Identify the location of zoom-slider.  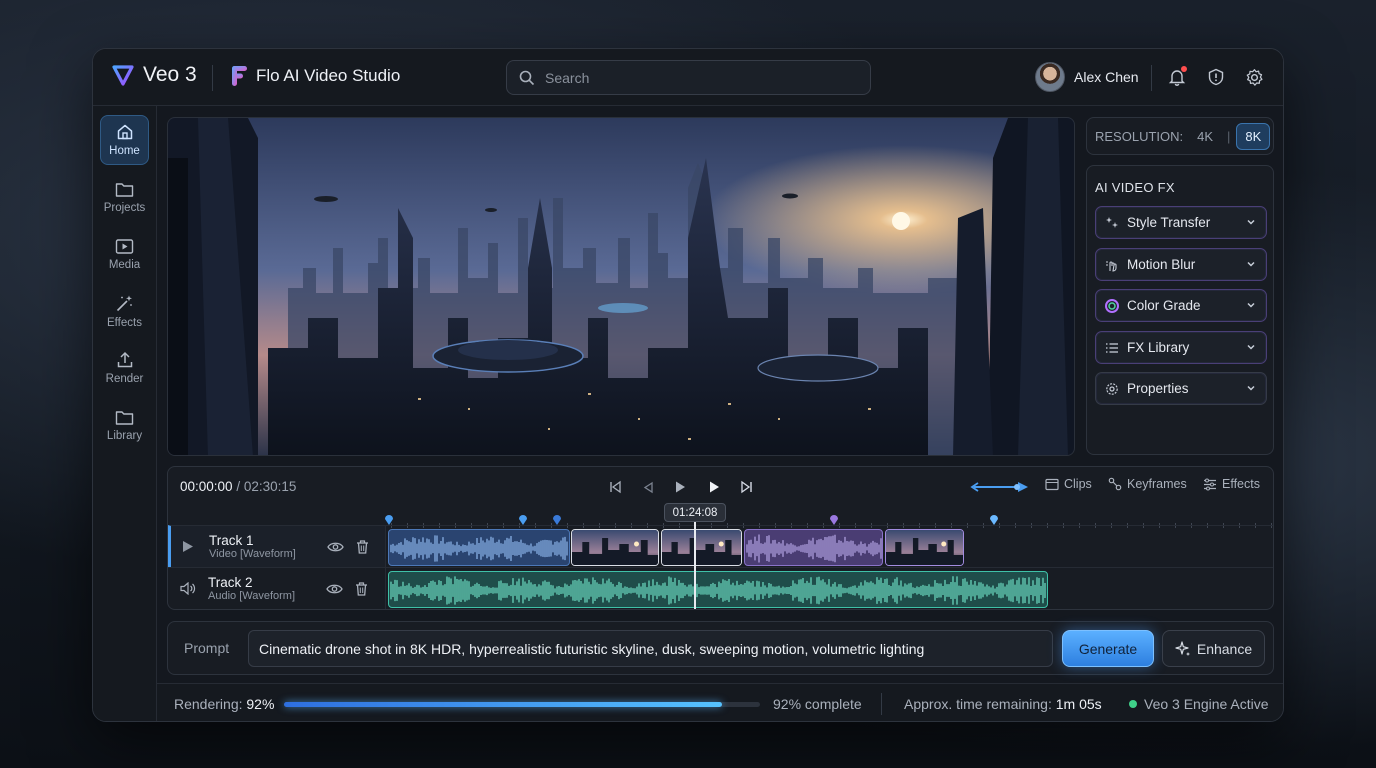
(1000, 487).